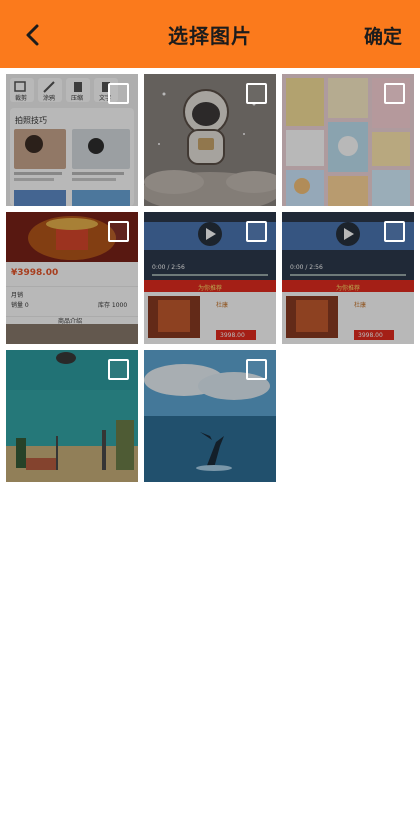 This screenshot has width=420, height=834. What do you see at coordinates (348, 278) in the screenshot?
I see `image-tile-6: 0:00 / 2:56 为你推荐 杜康 3998.00` at bounding box center [348, 278].